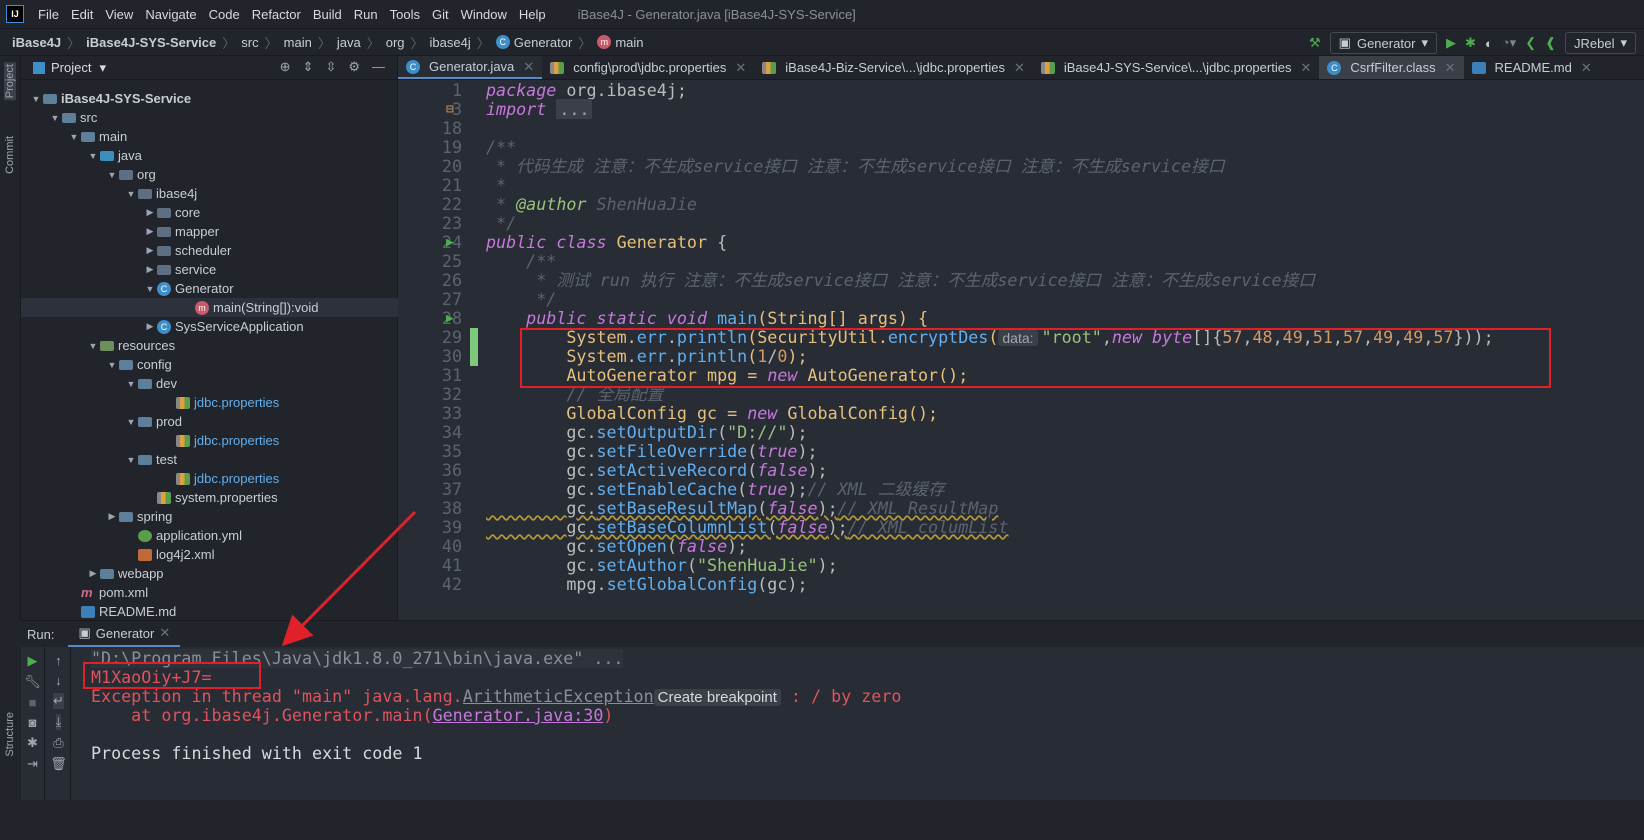 This screenshot has height=840, width=1644. I want to click on structure-tool-button: Structure, so click(10, 734).